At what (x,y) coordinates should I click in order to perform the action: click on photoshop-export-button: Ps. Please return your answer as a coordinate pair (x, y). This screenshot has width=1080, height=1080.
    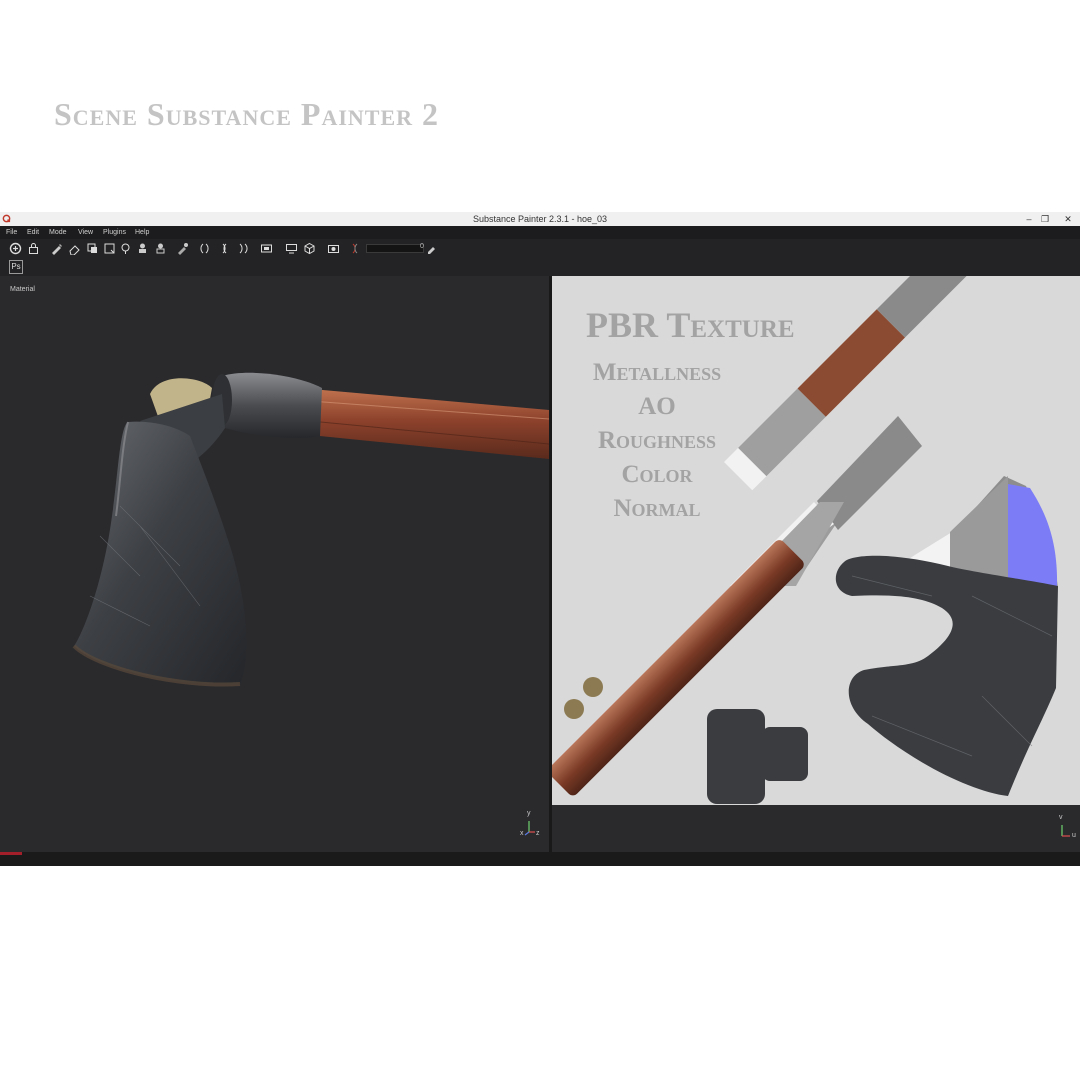
    Looking at the image, I should click on (16, 267).